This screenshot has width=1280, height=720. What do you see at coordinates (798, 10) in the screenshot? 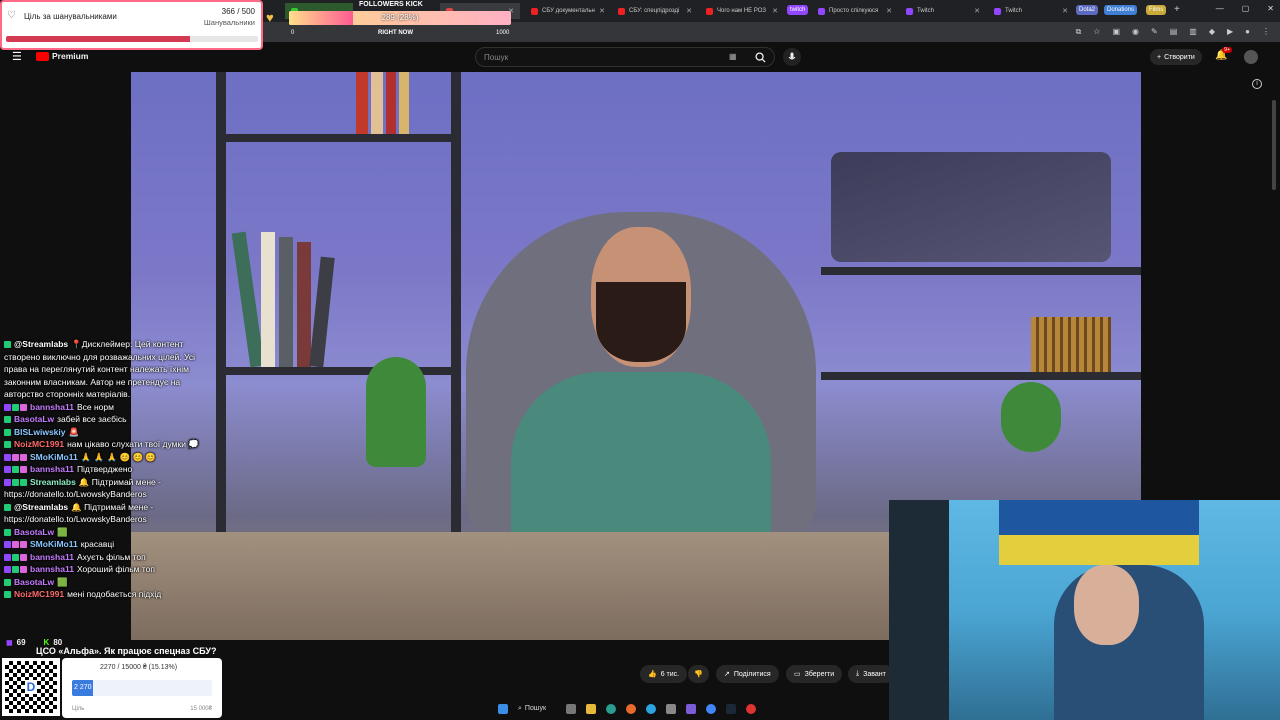
I see `bookmark-group-twitch: twitch` at bounding box center [798, 10].